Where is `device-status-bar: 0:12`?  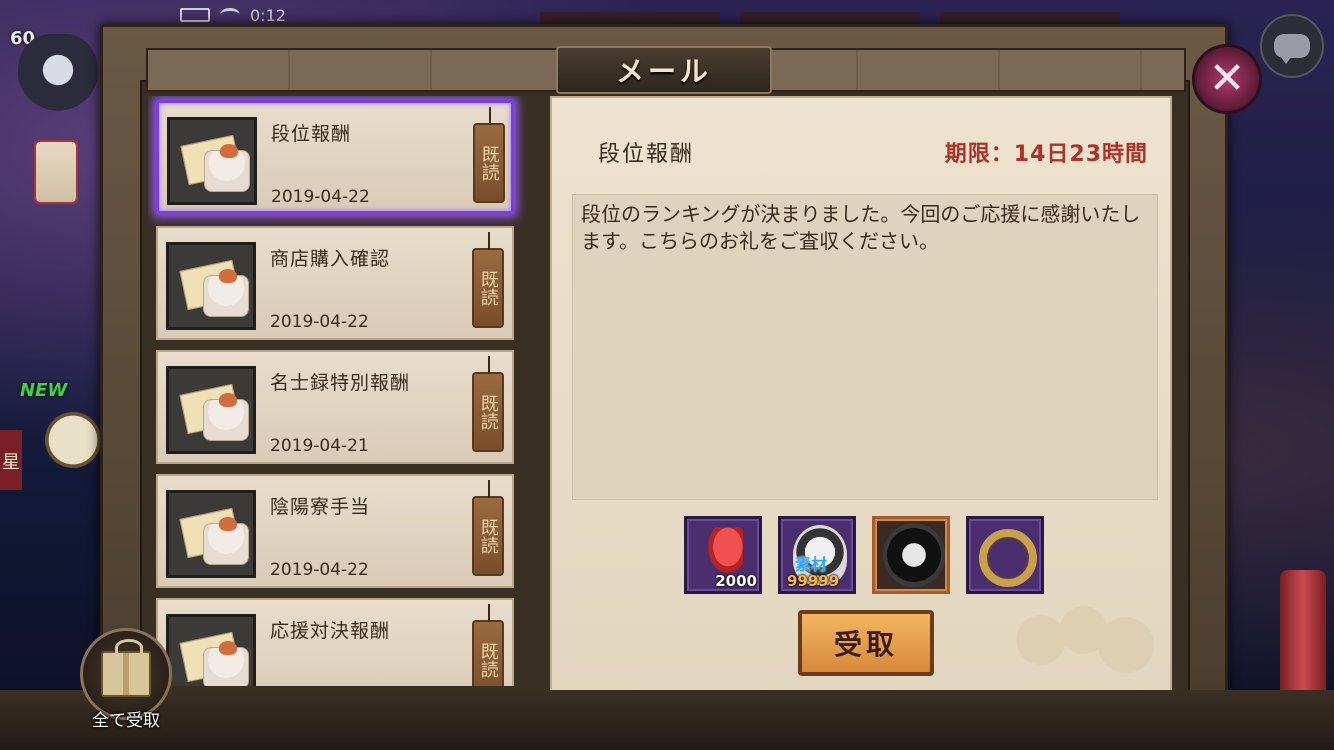
device-status-bar: 0:12 is located at coordinates (233, 15).